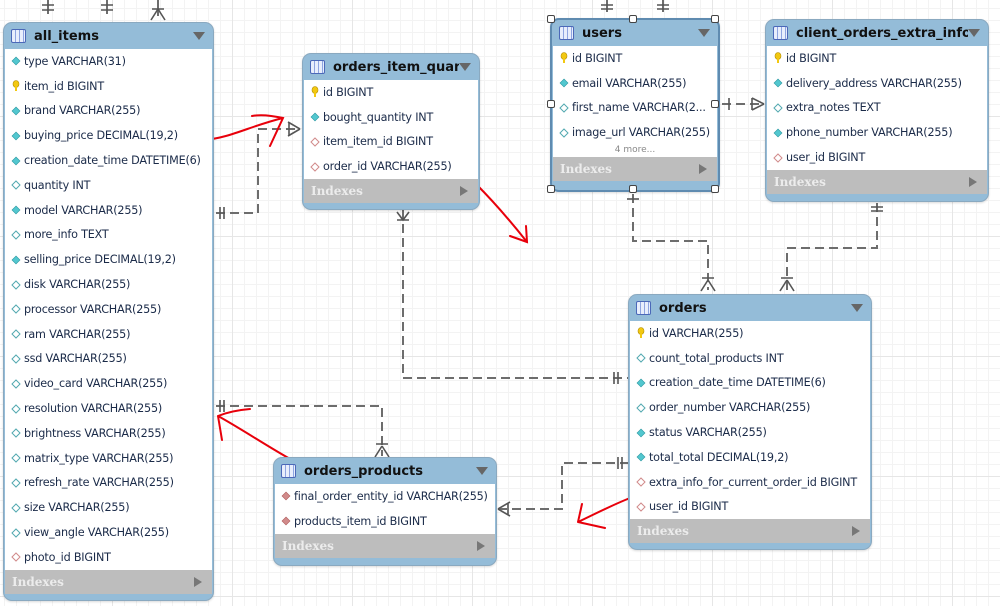  What do you see at coordinates (563, 486) in the screenshot?
I see `relationship-line` at bounding box center [563, 486].